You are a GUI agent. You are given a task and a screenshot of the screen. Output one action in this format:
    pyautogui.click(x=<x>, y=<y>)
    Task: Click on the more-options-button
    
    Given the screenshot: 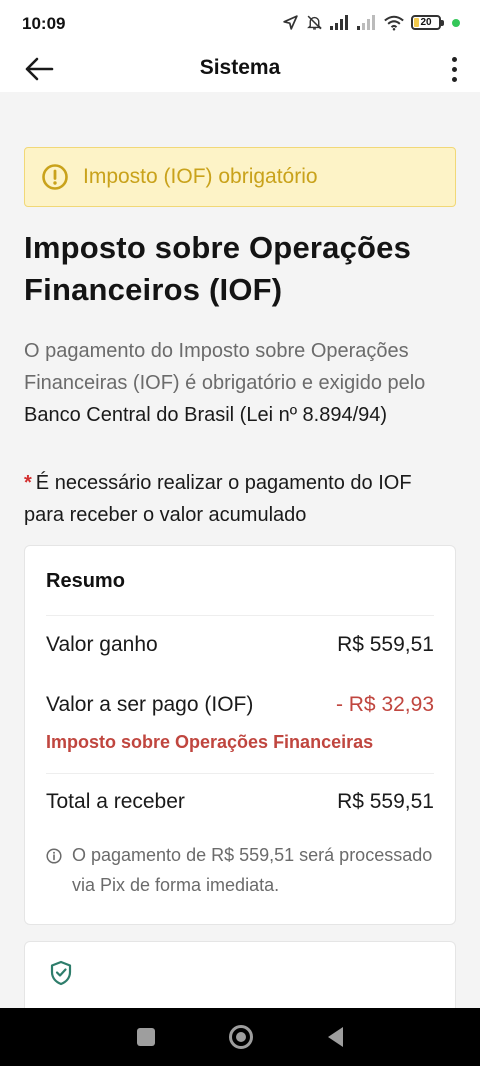 What is the action you would take?
    pyautogui.click(x=454, y=69)
    